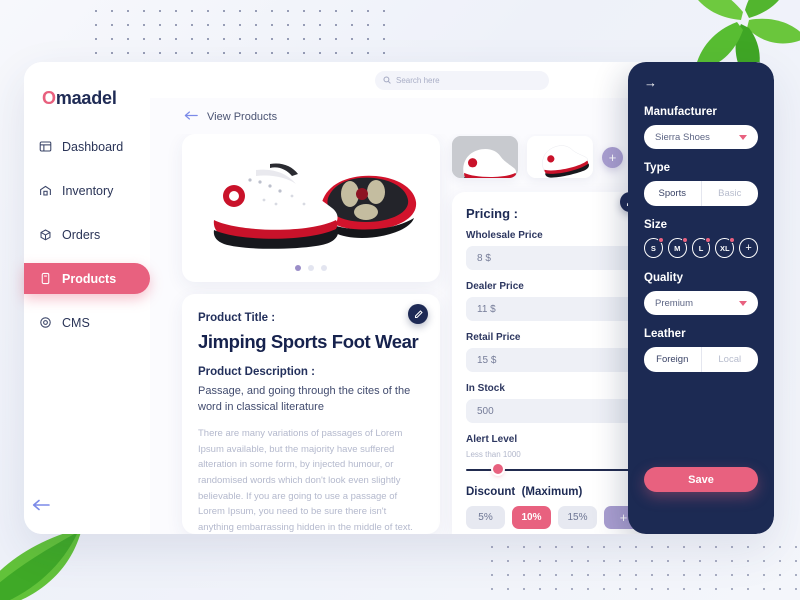  What do you see at coordinates (577, 517) in the screenshot?
I see `discount-chip-15: 15%` at bounding box center [577, 517].